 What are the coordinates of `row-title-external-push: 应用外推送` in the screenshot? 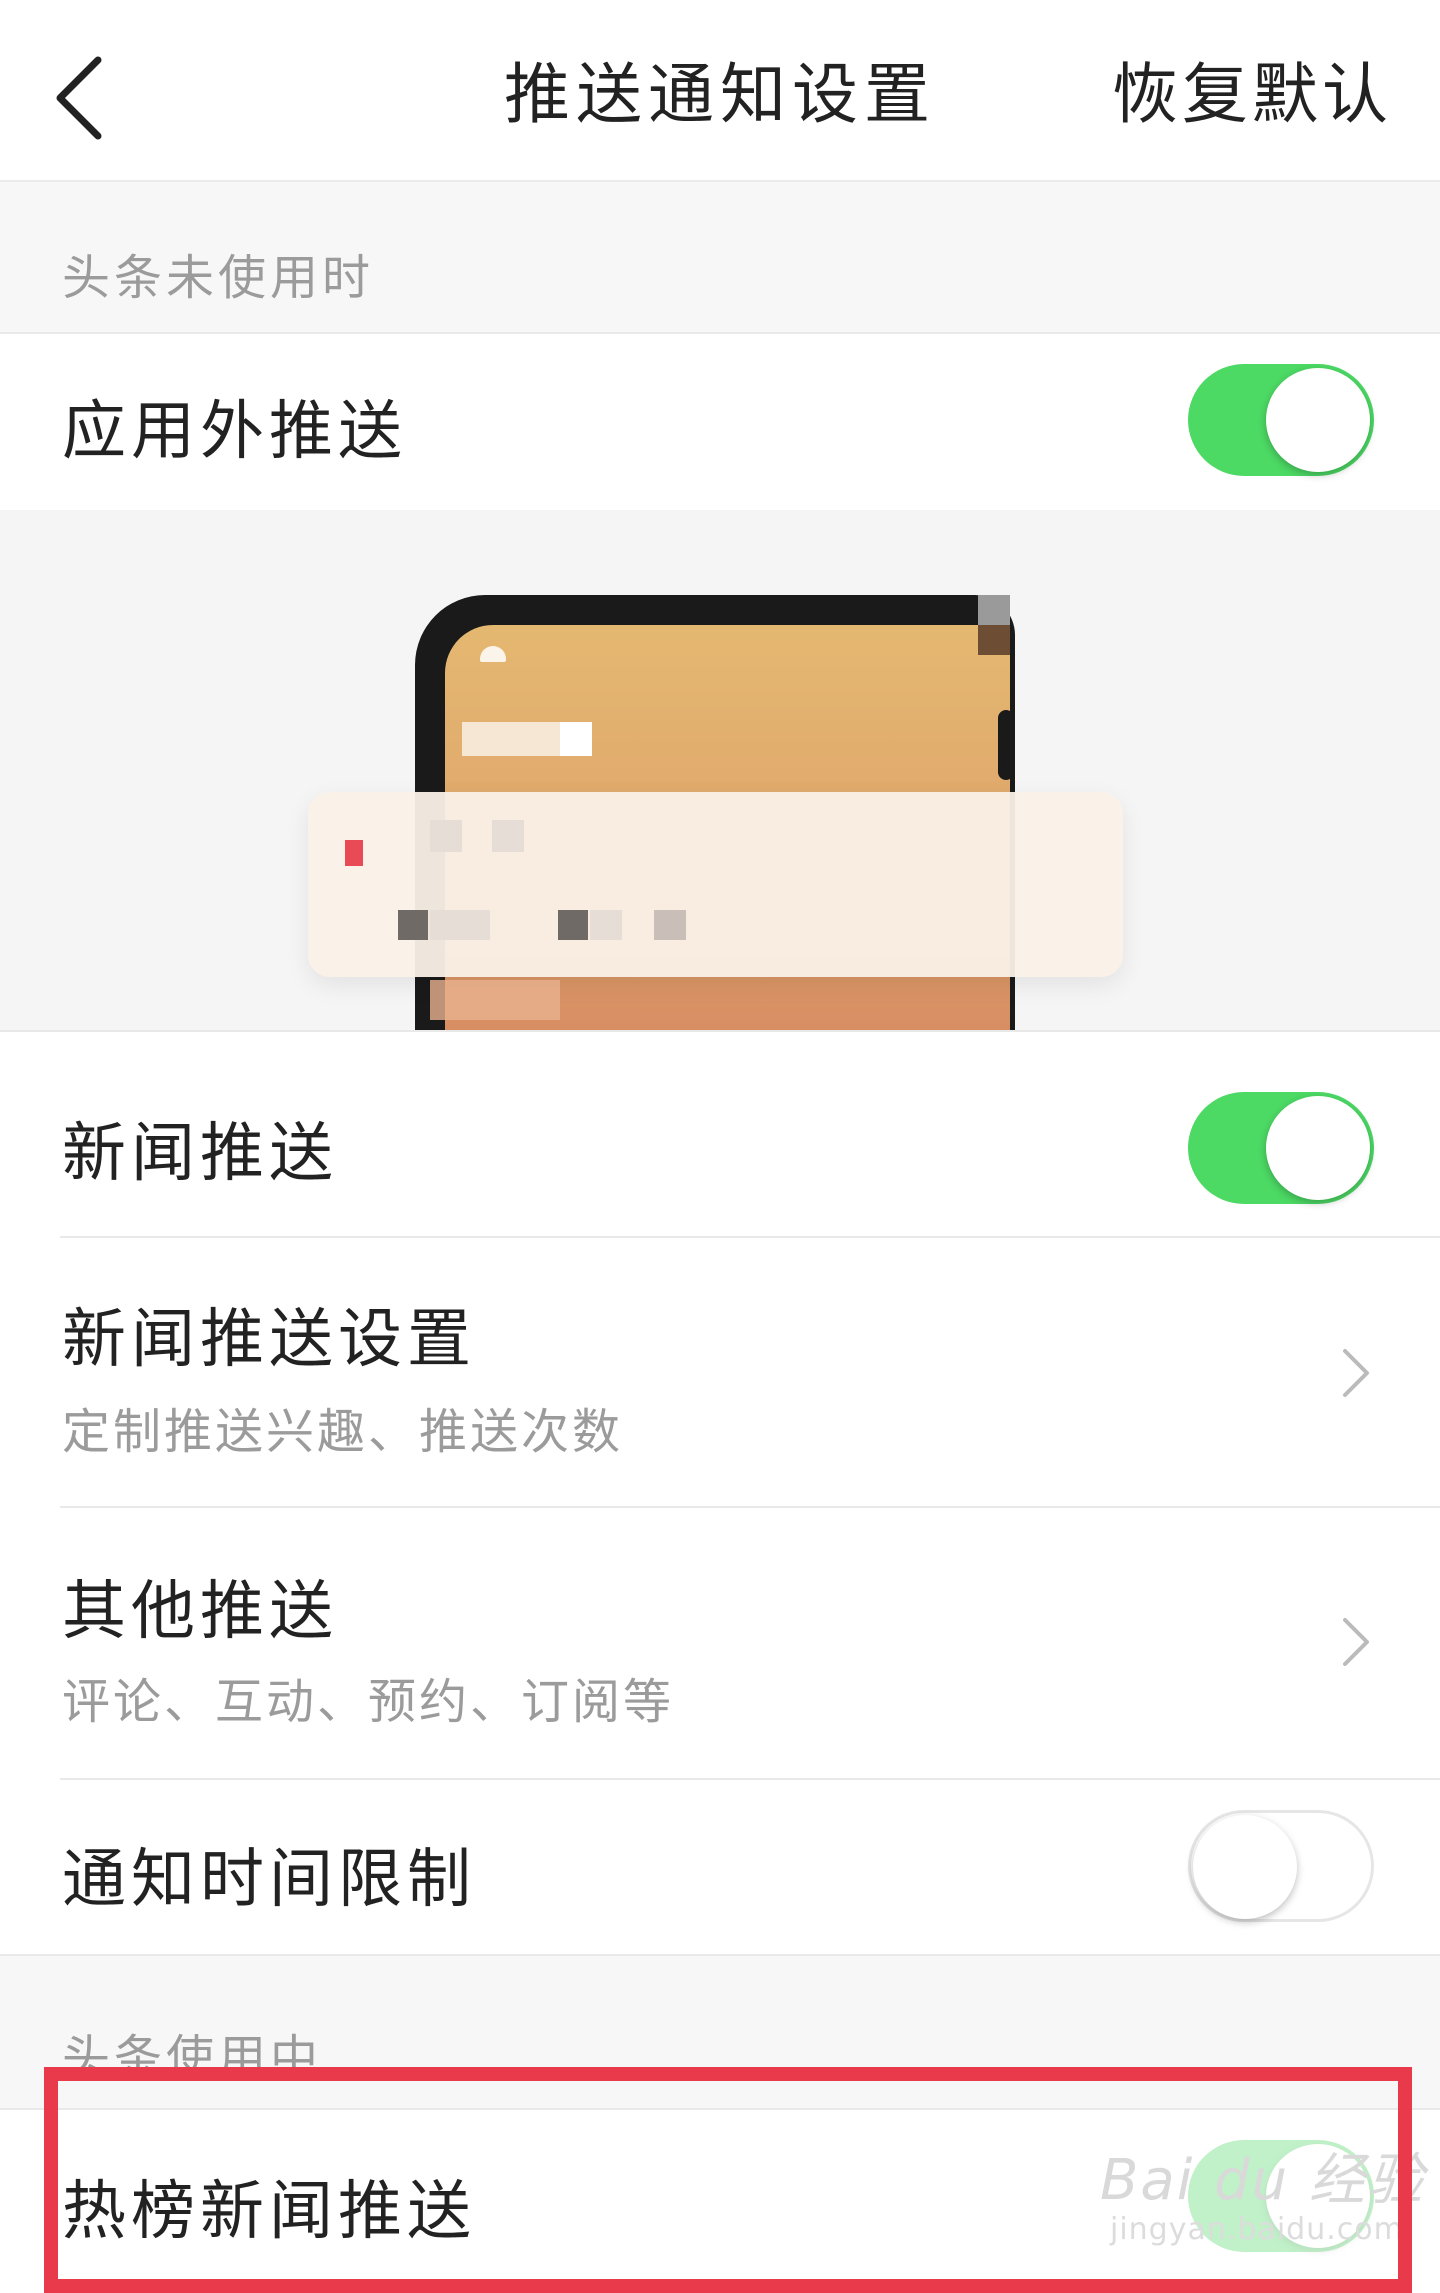 It's located at (234, 432).